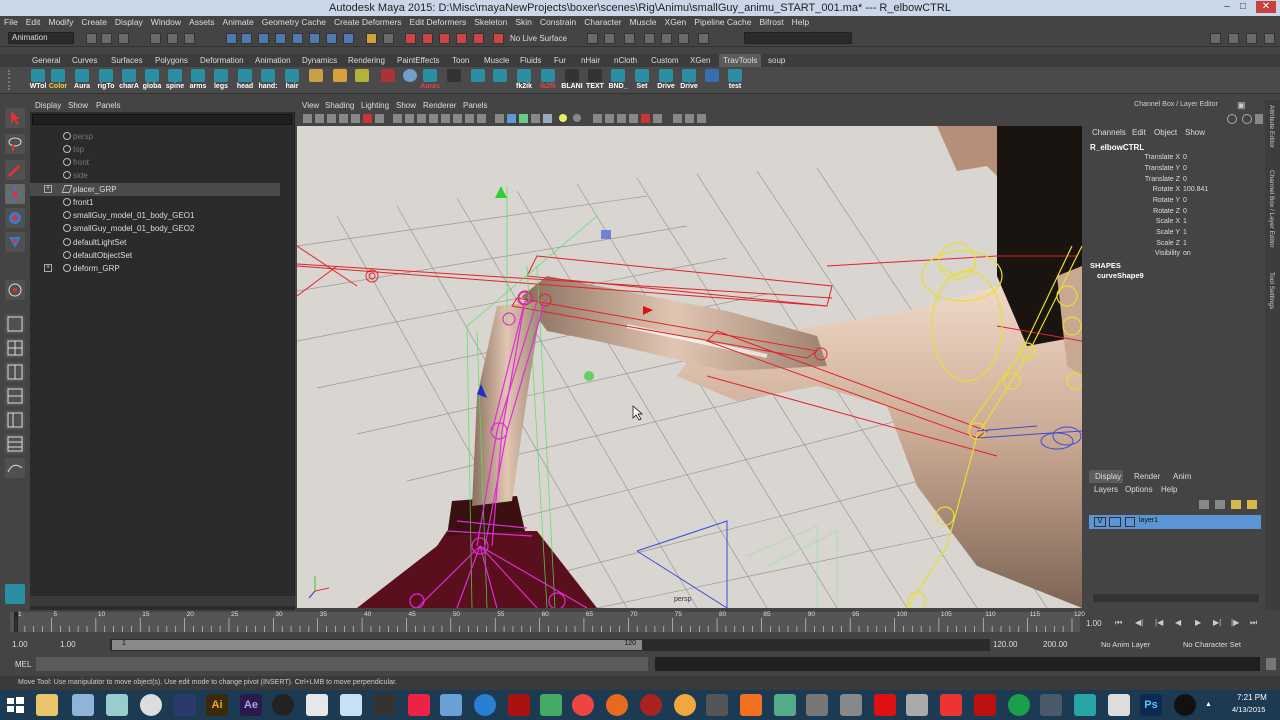  Describe the element at coordinates (1159, 622) in the screenshot. I see `step-back-frame-icon: |◀` at that location.